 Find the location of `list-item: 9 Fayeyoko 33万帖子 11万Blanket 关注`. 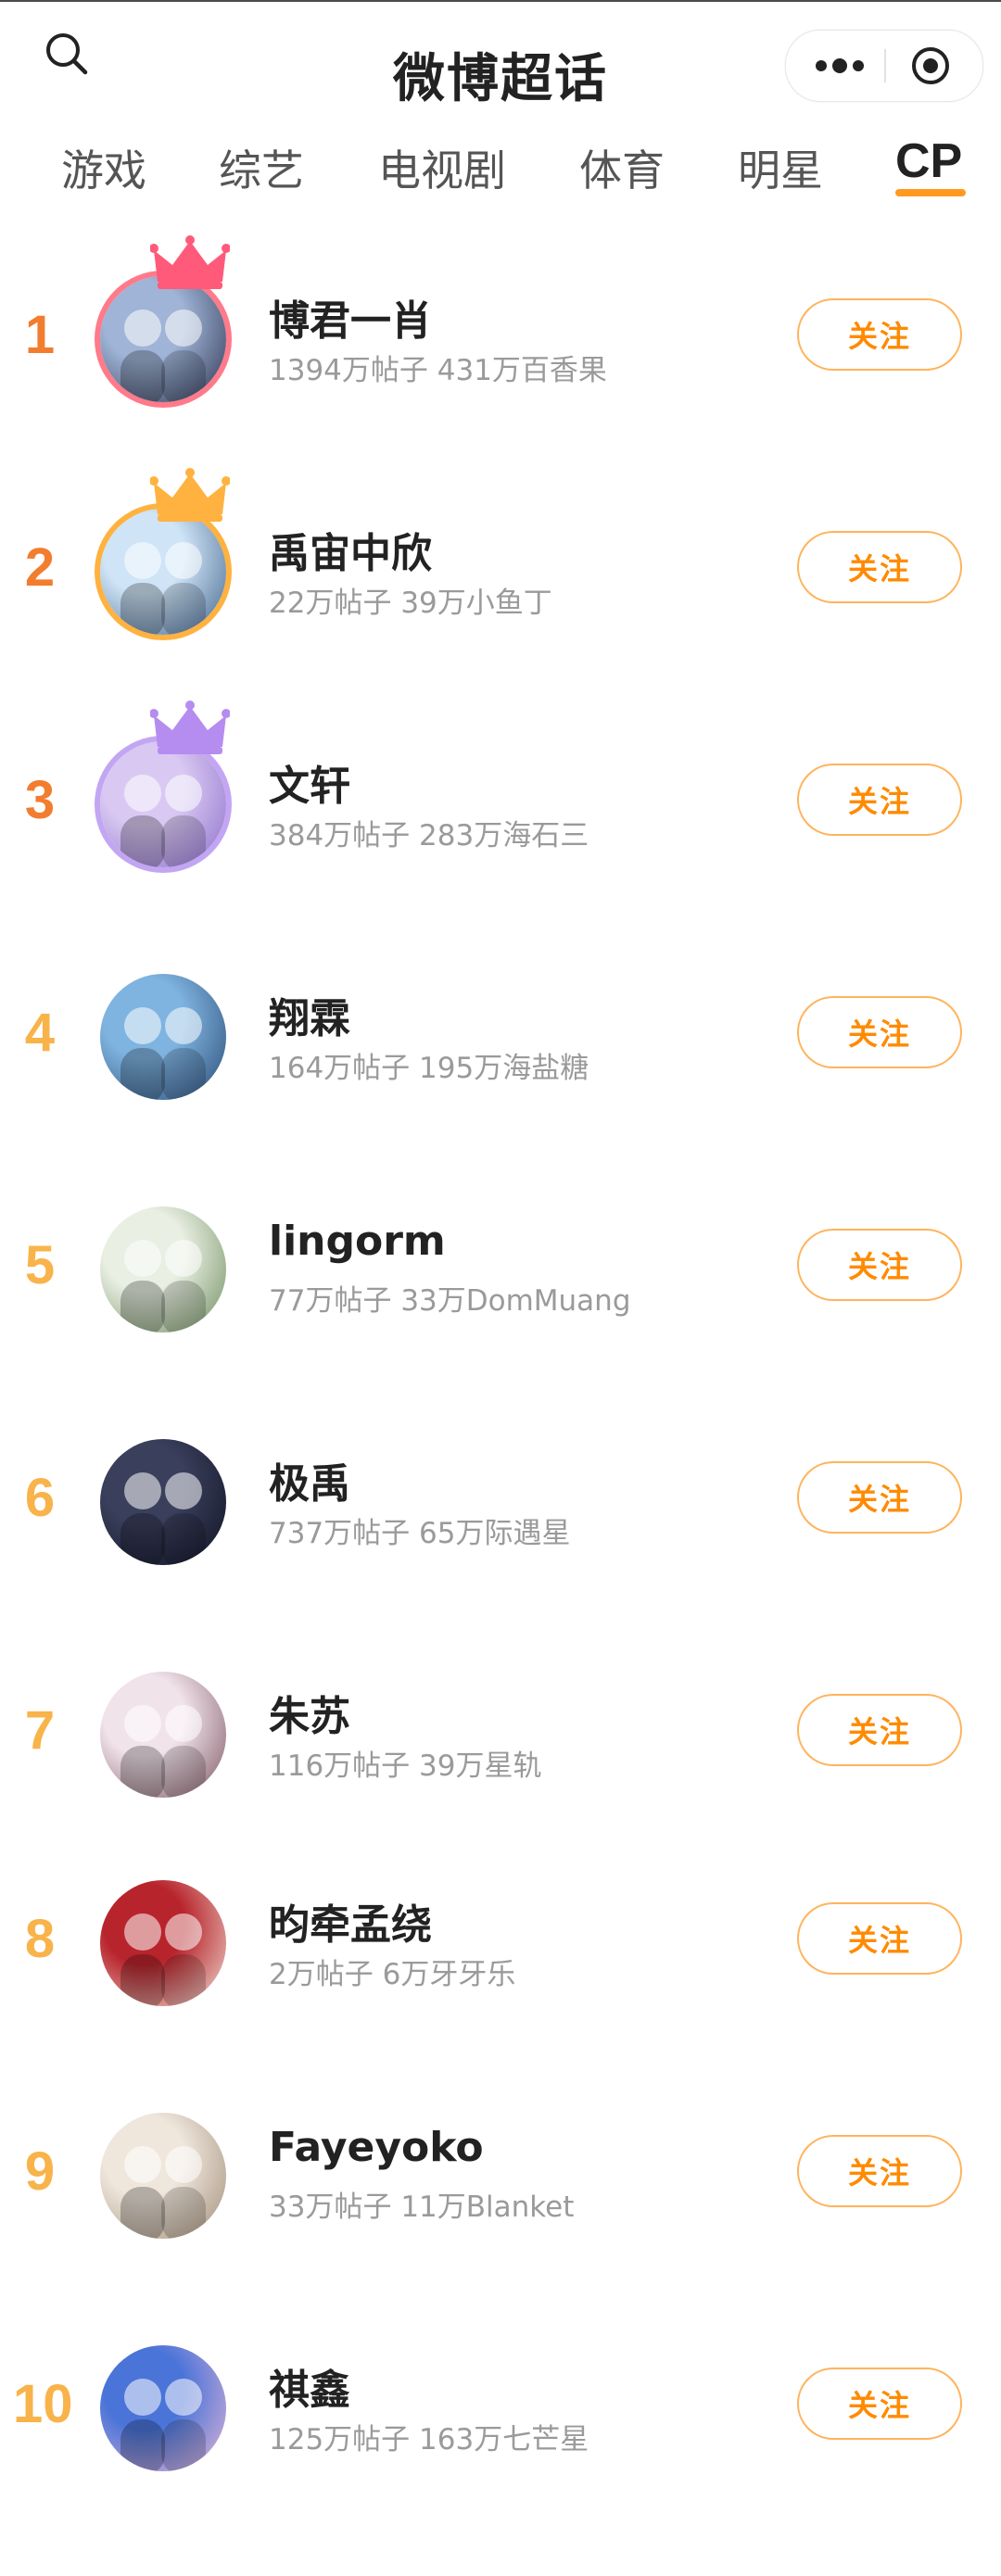

list-item: 9 Fayeyoko 33万帖子 11万Blanket 关注 is located at coordinates (500, 2179).